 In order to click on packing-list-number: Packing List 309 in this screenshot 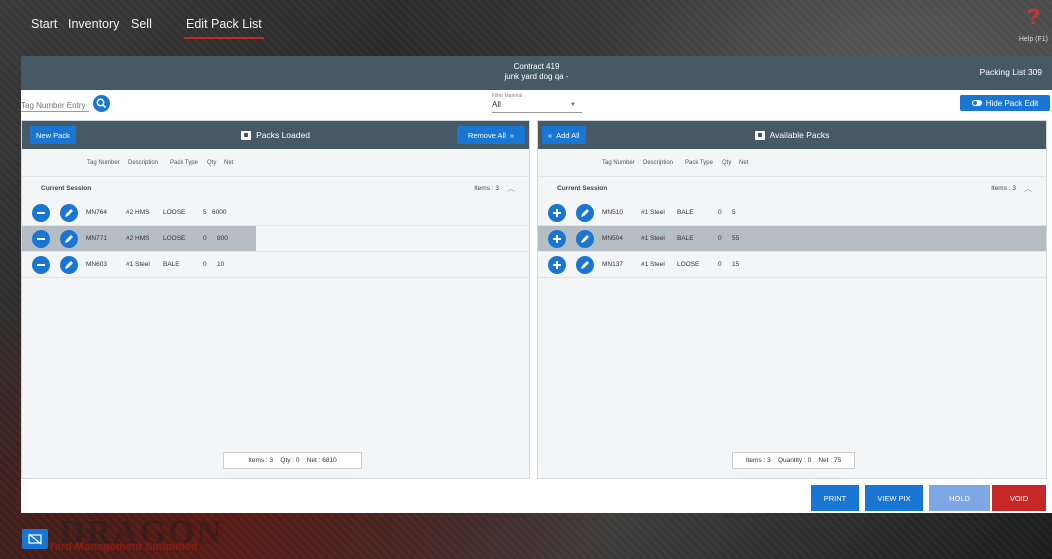, I will do `click(1010, 72)`.